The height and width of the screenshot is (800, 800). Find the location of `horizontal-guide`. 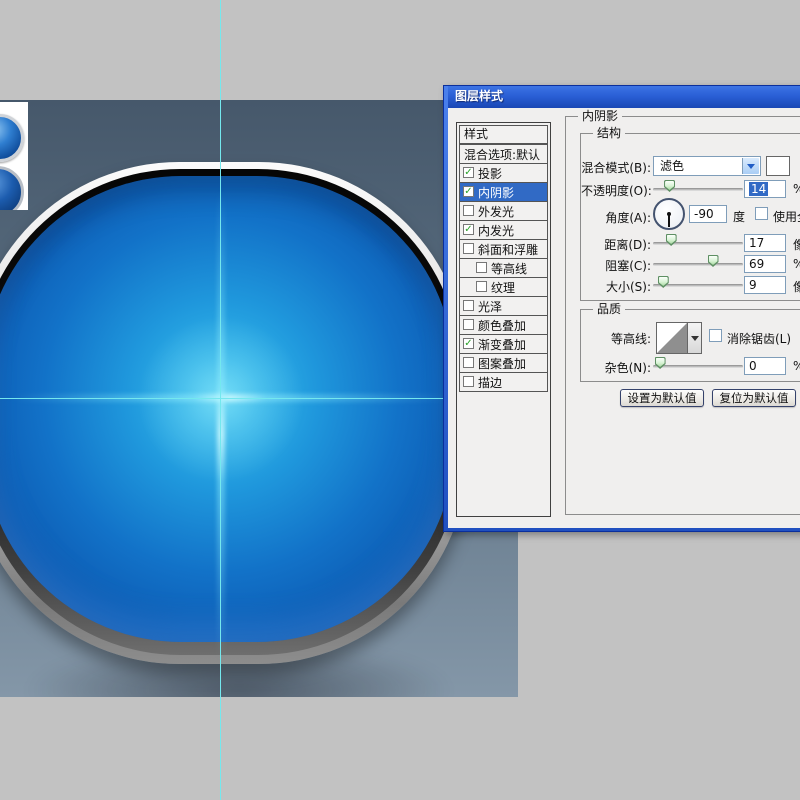

horizontal-guide is located at coordinates (225, 398).